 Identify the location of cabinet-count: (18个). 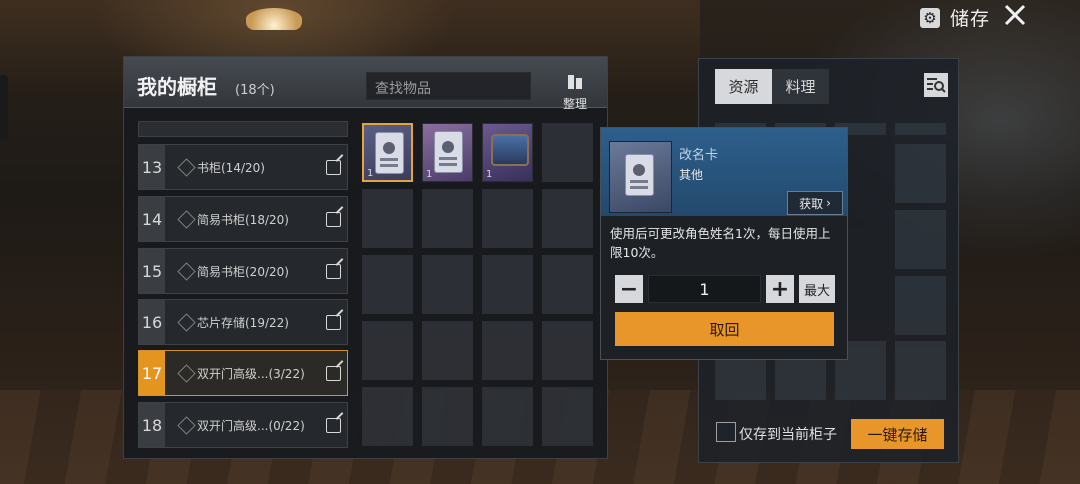
(255, 90).